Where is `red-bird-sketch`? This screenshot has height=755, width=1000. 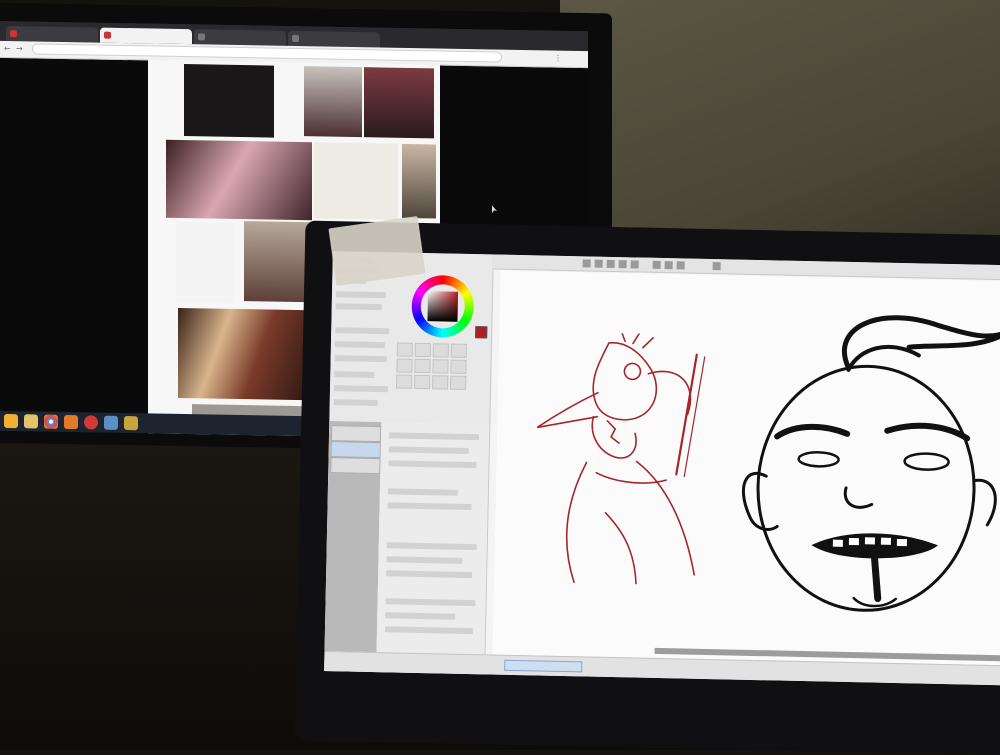
red-bird-sketch is located at coordinates (621, 458).